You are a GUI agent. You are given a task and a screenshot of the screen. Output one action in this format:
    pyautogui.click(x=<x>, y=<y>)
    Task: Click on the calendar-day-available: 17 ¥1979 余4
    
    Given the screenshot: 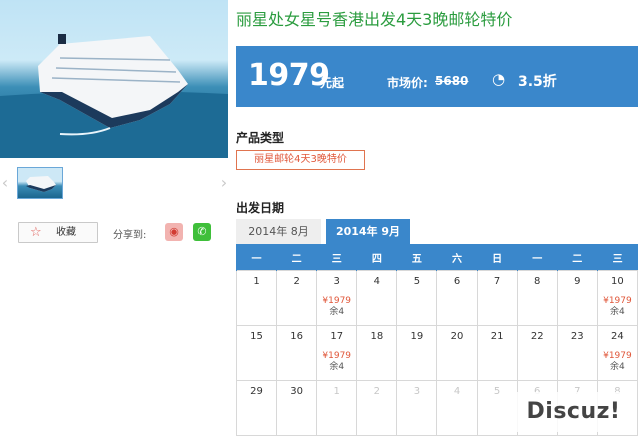 What is the action you would take?
    pyautogui.click(x=337, y=353)
    